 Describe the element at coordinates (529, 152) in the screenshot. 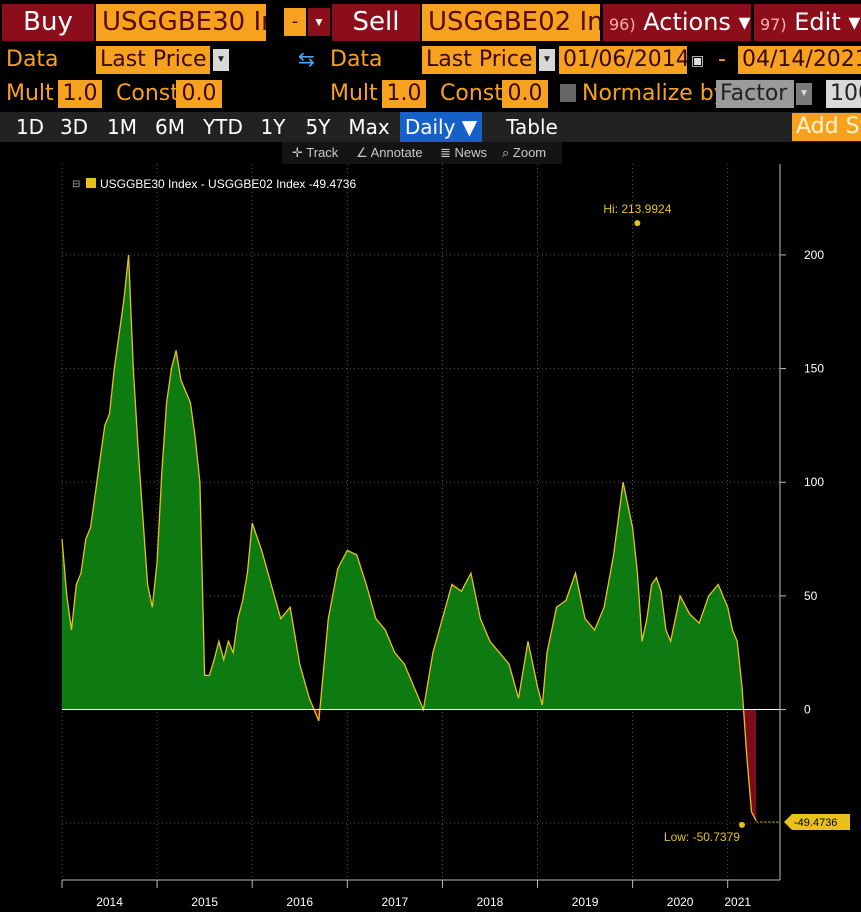

I see `zoom-label: Zoom` at that location.